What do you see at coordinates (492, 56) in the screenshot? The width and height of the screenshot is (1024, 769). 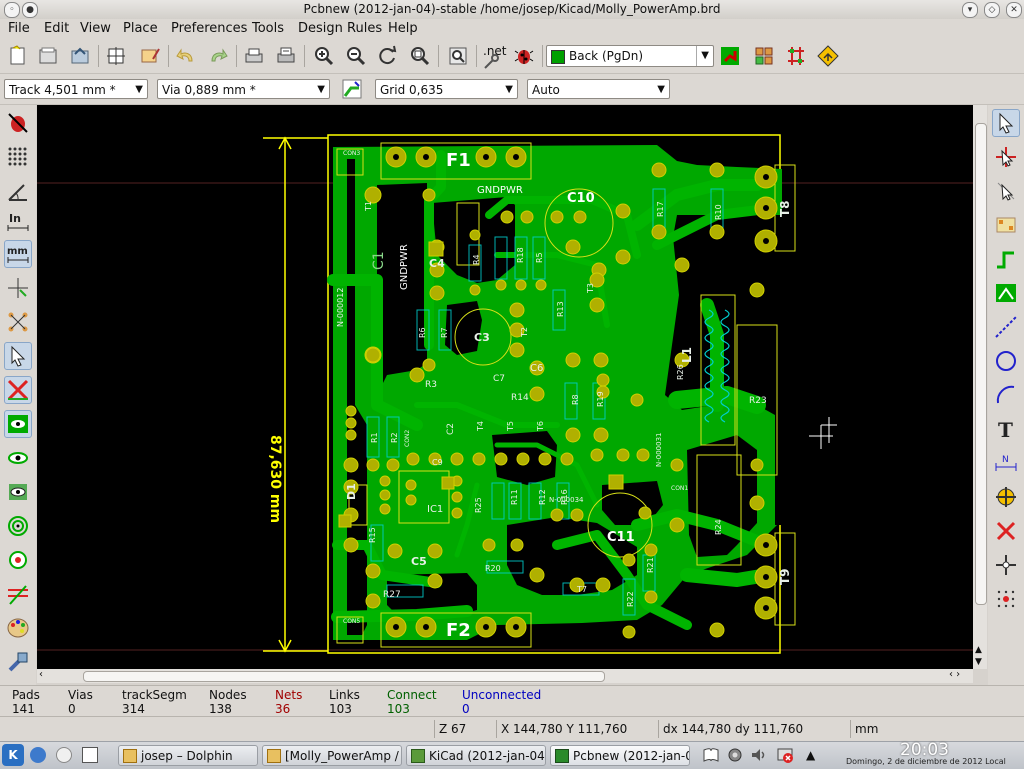 I see `read-netlist-button: .net` at bounding box center [492, 56].